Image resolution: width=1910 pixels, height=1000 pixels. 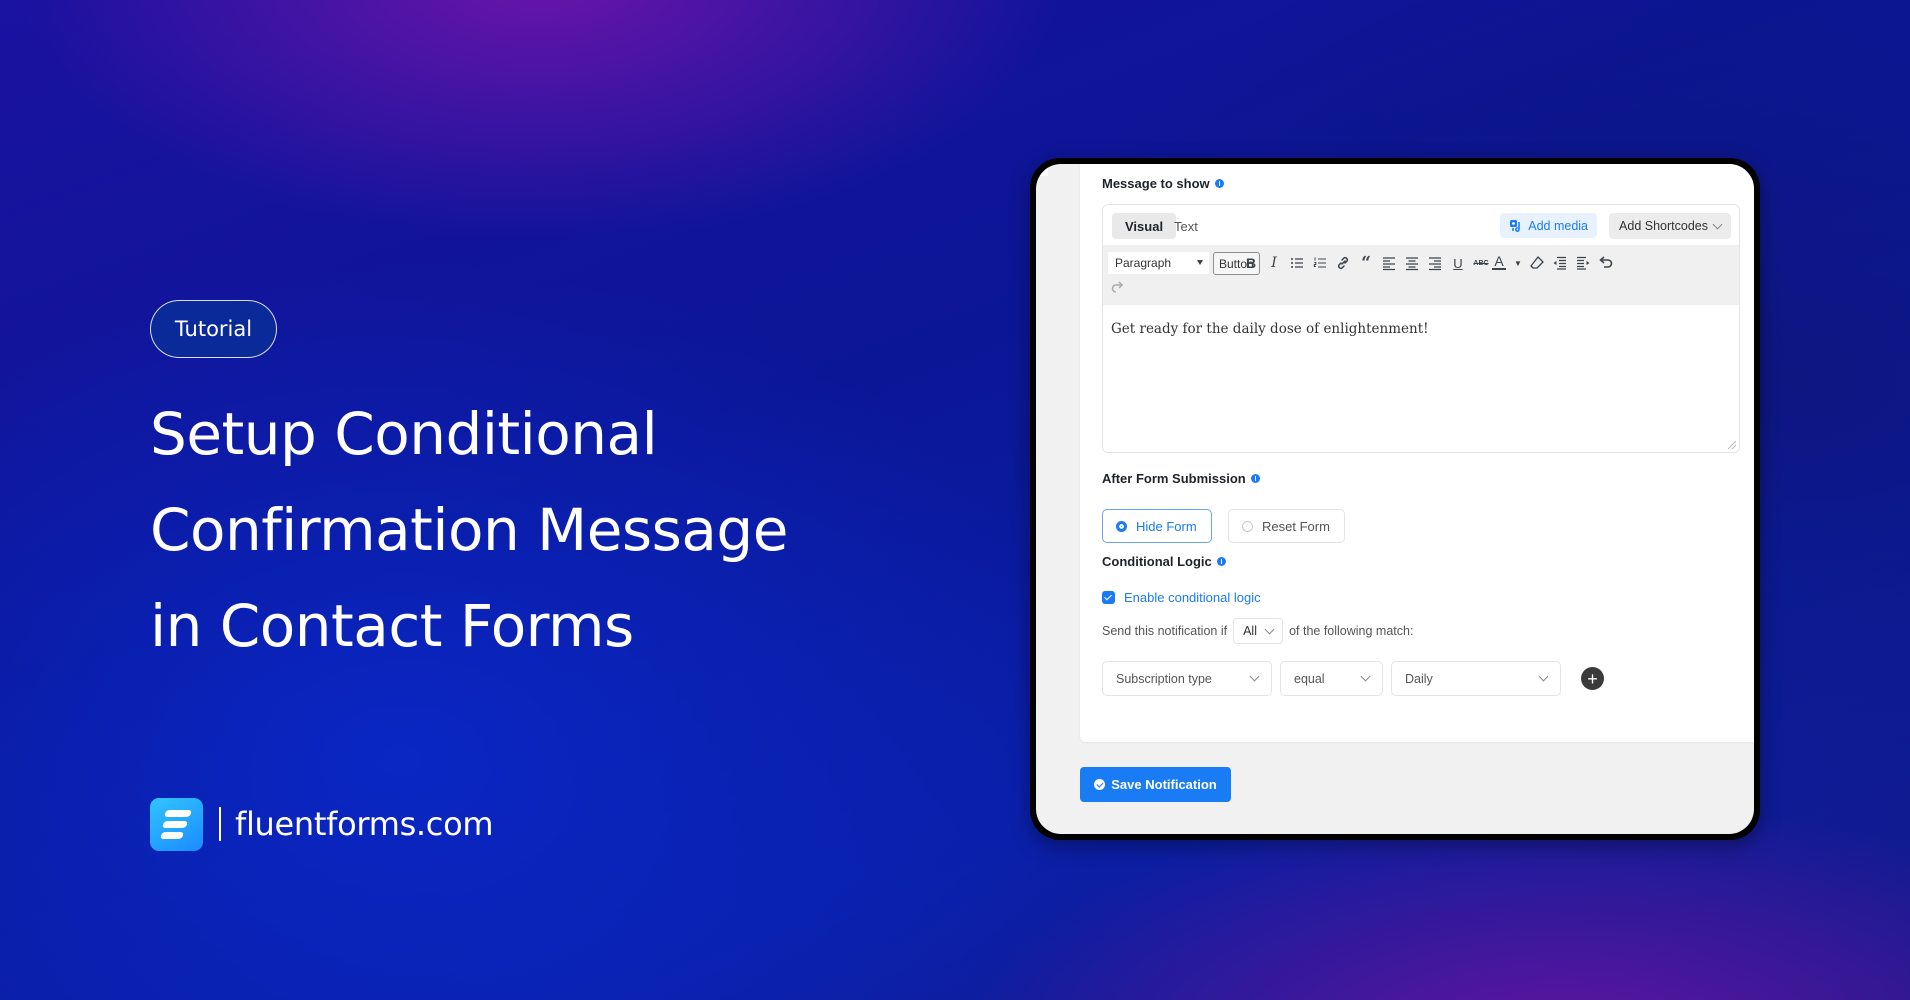 I want to click on clear-formatting-icon, so click(x=1537, y=263).